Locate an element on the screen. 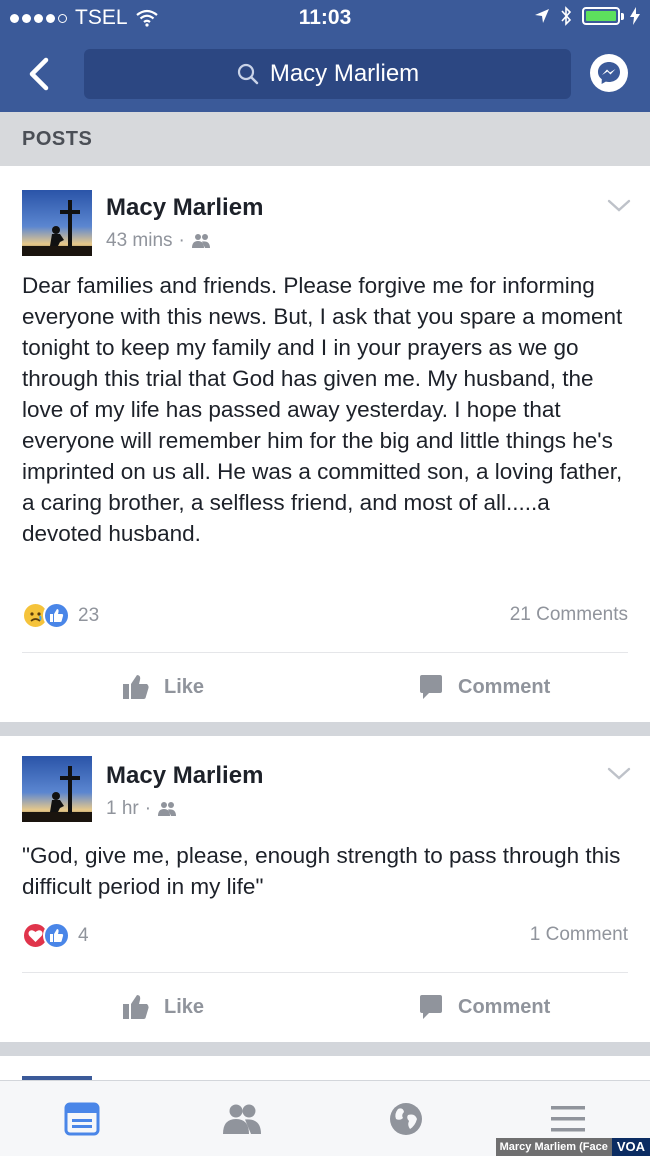 This screenshot has height=1156, width=650. reaction-count: 4 is located at coordinates (83, 935).